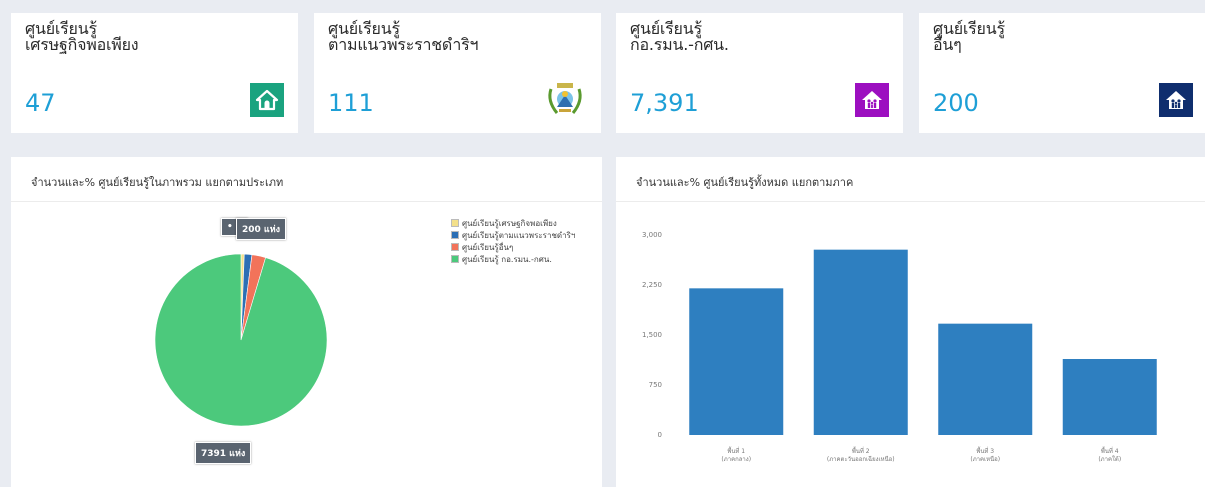 This screenshot has height=487, width=1205. Describe the element at coordinates (736, 450) in the screenshot. I see `x-tick-label: พื้นที่ 1` at that location.